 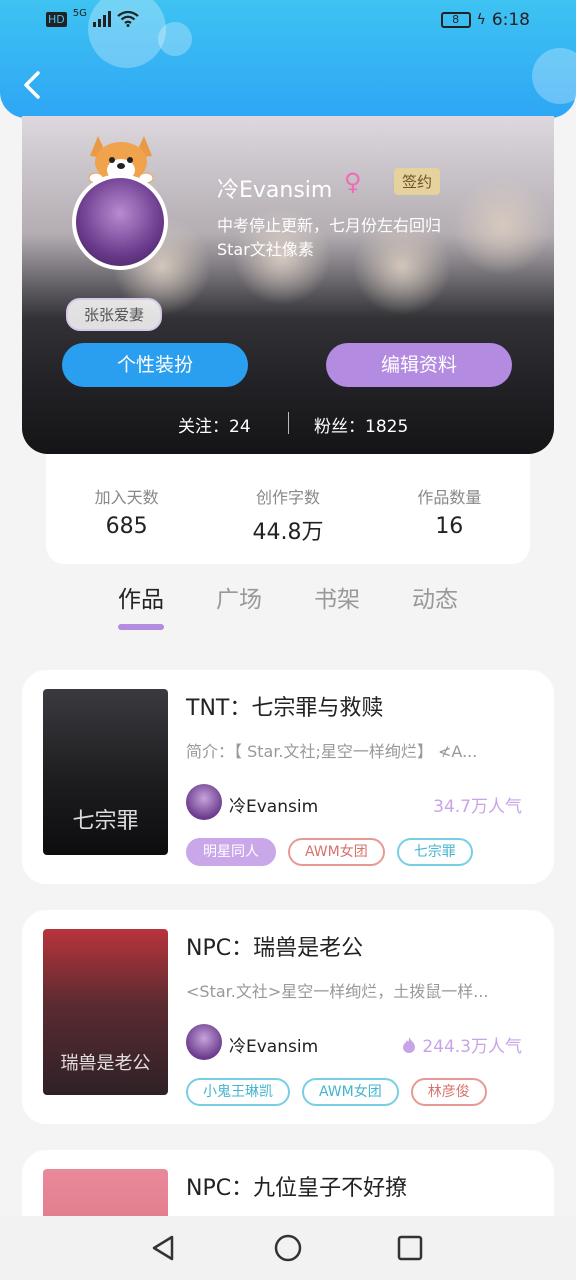 What do you see at coordinates (274, 946) in the screenshot?
I see `work-title: NPC：瑞兽是老公` at bounding box center [274, 946].